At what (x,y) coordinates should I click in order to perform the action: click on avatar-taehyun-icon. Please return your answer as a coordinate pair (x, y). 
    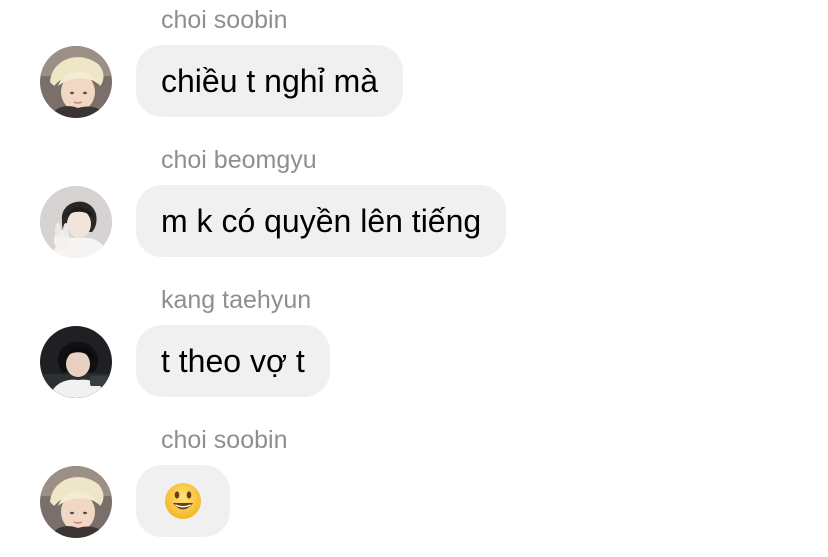
    Looking at the image, I should click on (76, 362).